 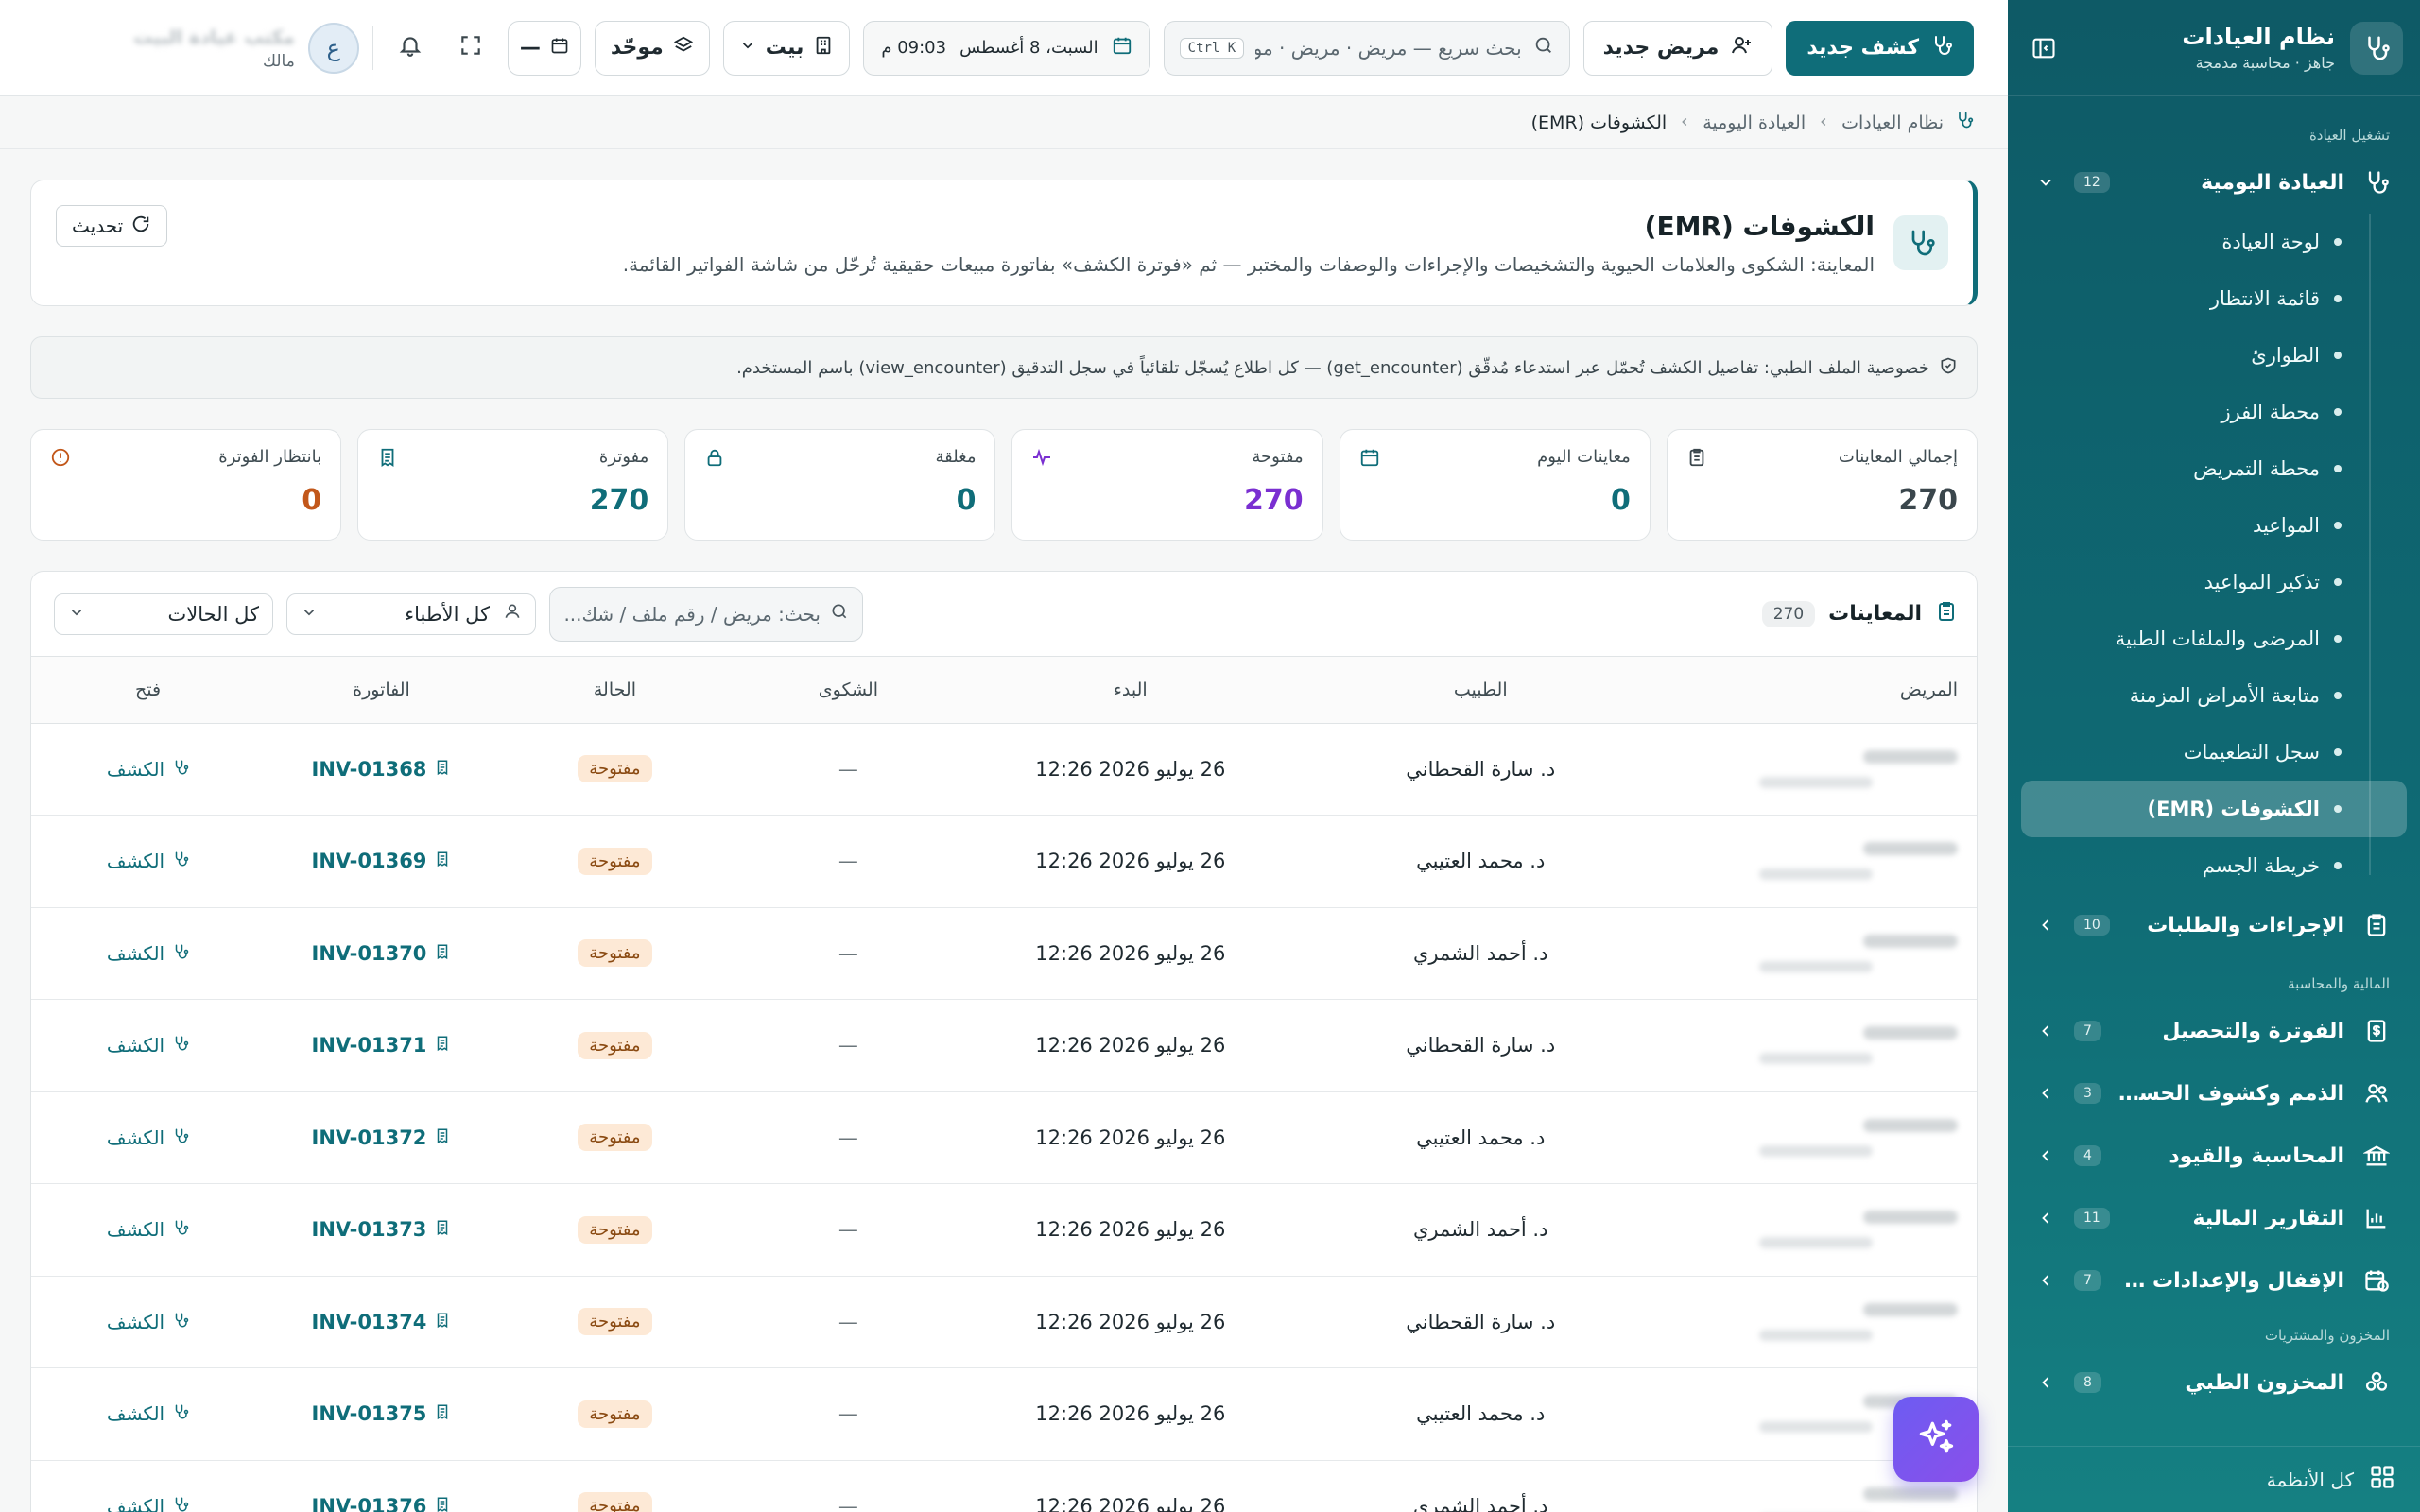 I want to click on sidebar-item: قائمة الانتظار, so click(x=2214, y=298).